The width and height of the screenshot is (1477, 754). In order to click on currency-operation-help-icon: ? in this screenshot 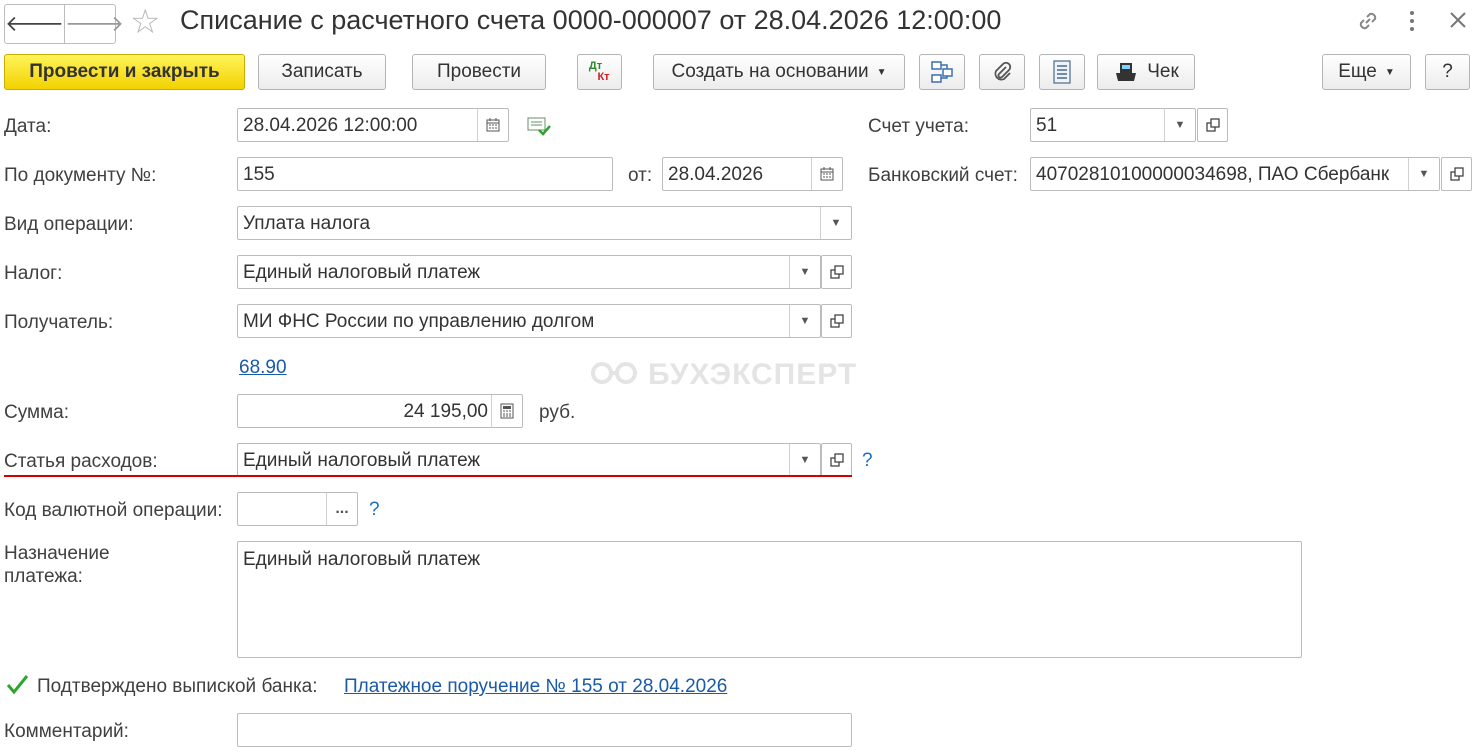, I will do `click(374, 510)`.